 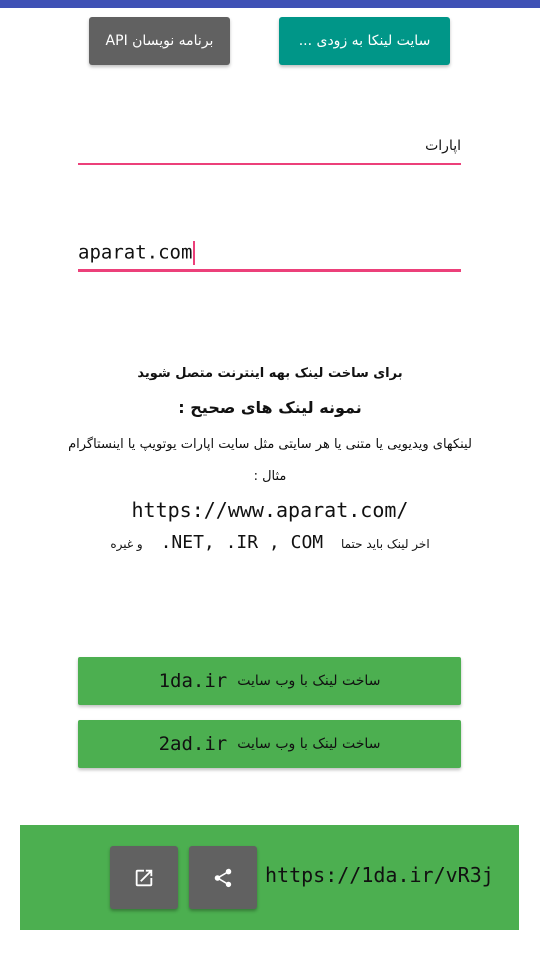 What do you see at coordinates (270, 510) in the screenshot?
I see `example-url: https://www.aparat.com/` at bounding box center [270, 510].